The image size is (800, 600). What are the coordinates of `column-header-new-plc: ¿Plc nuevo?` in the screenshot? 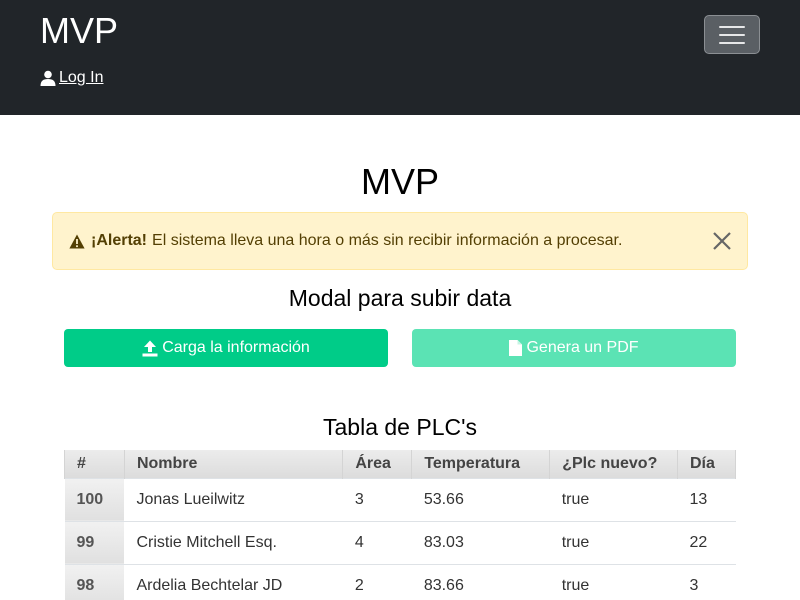 It's located at (613, 464).